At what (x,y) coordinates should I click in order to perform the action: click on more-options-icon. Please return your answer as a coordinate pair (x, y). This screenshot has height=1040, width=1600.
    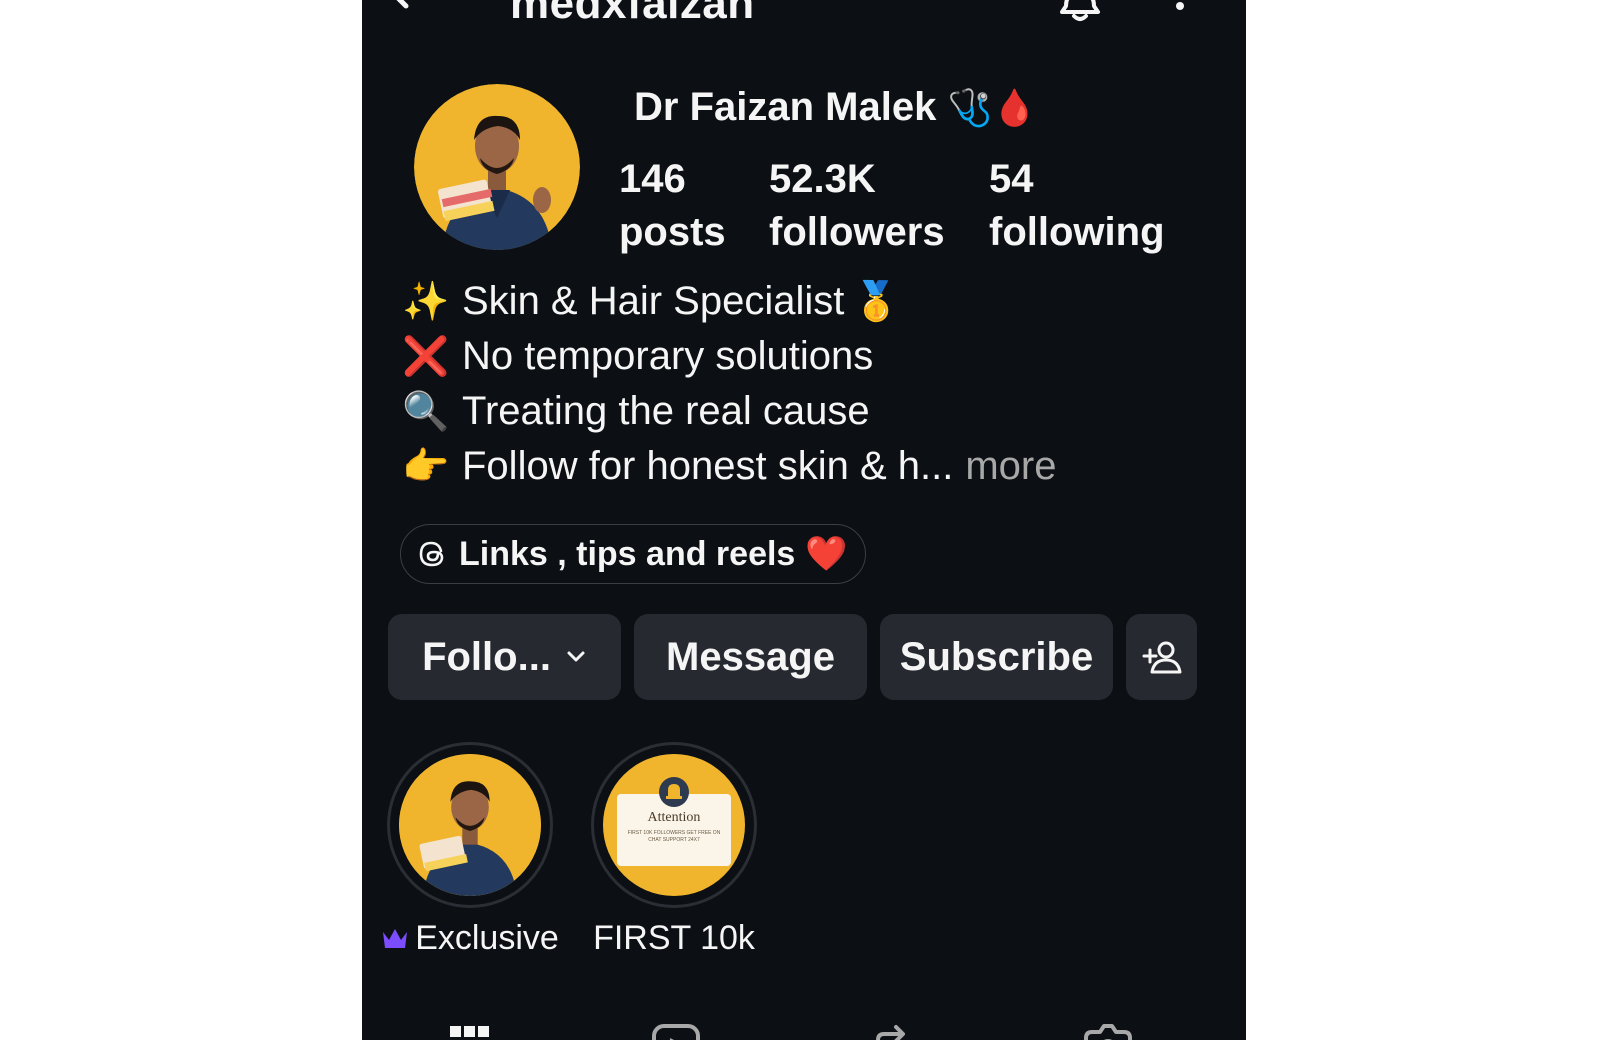
    Looking at the image, I should click on (1180, 11).